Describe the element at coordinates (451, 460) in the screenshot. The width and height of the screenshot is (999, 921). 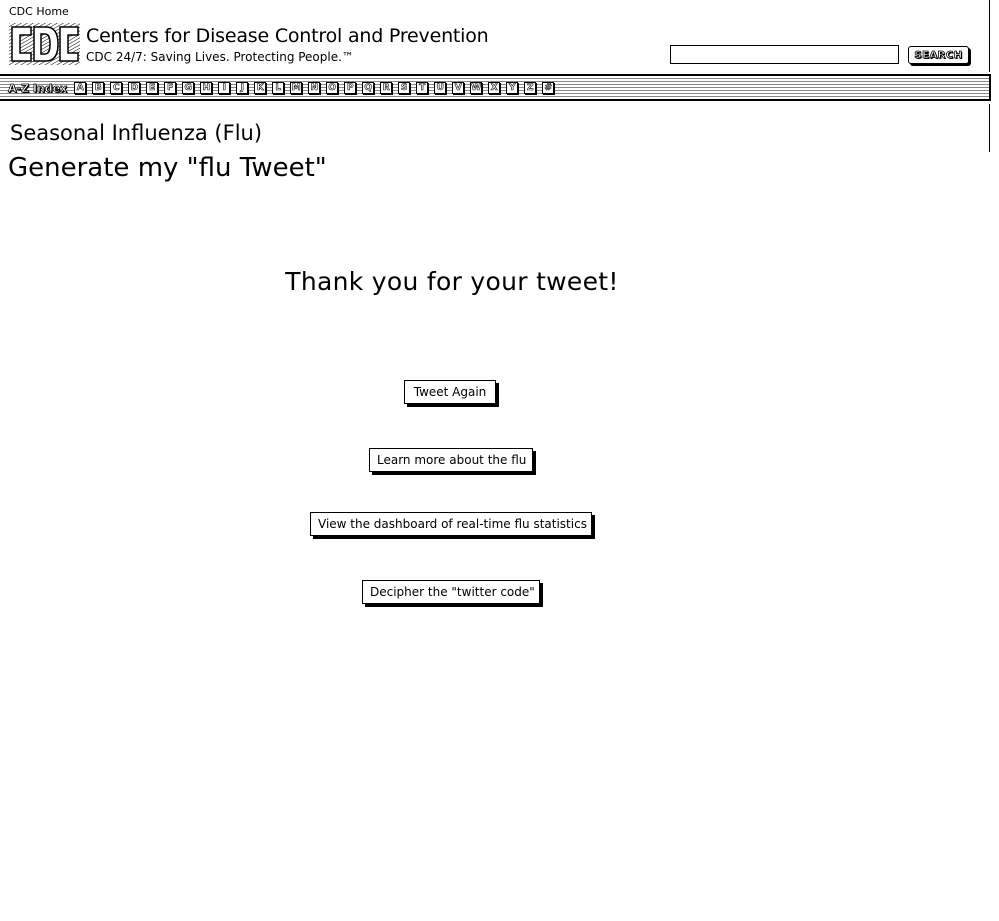
I see `learn-more-button: Learn more about the flu` at that location.